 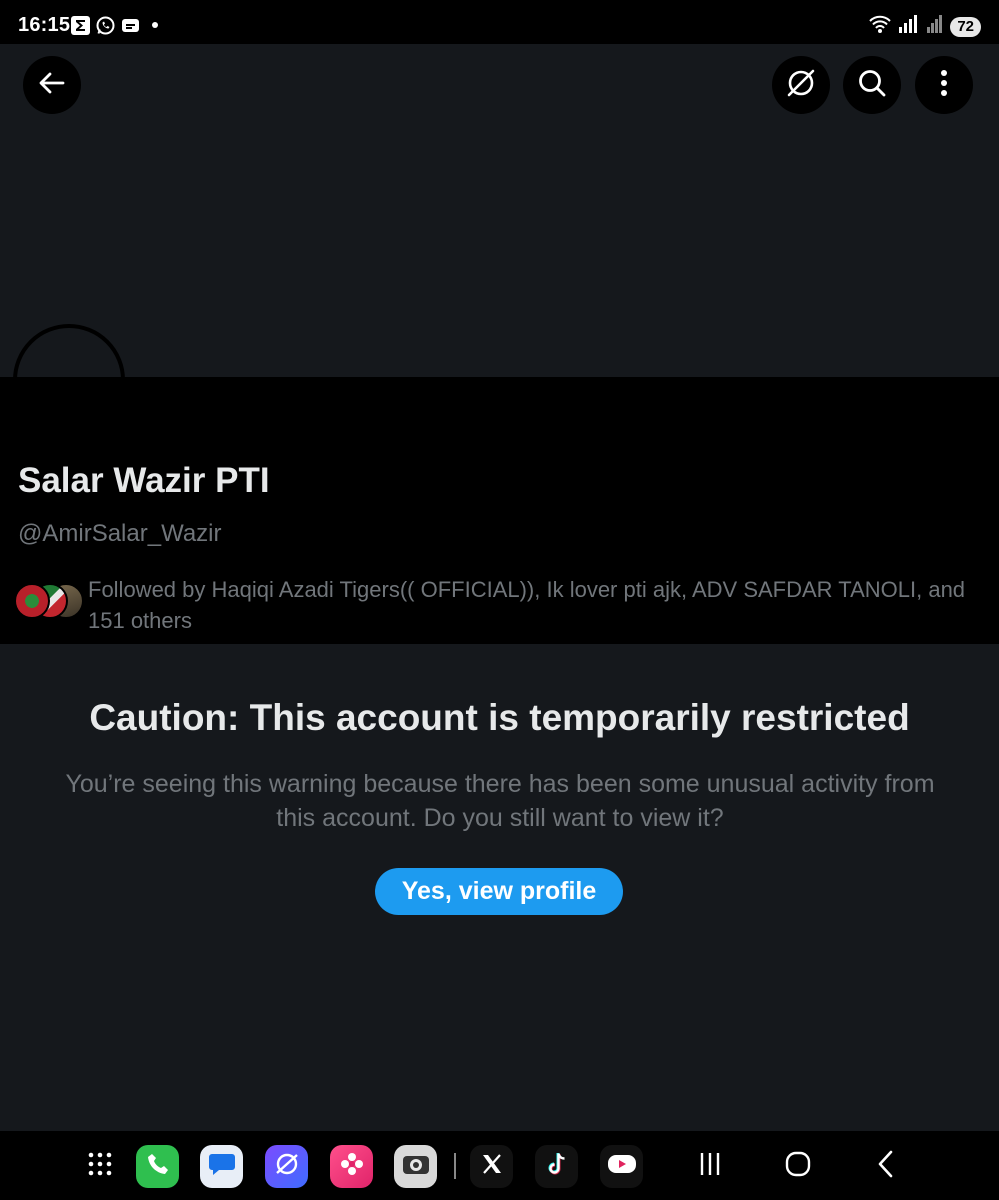 I want to click on more-button, so click(x=944, y=85).